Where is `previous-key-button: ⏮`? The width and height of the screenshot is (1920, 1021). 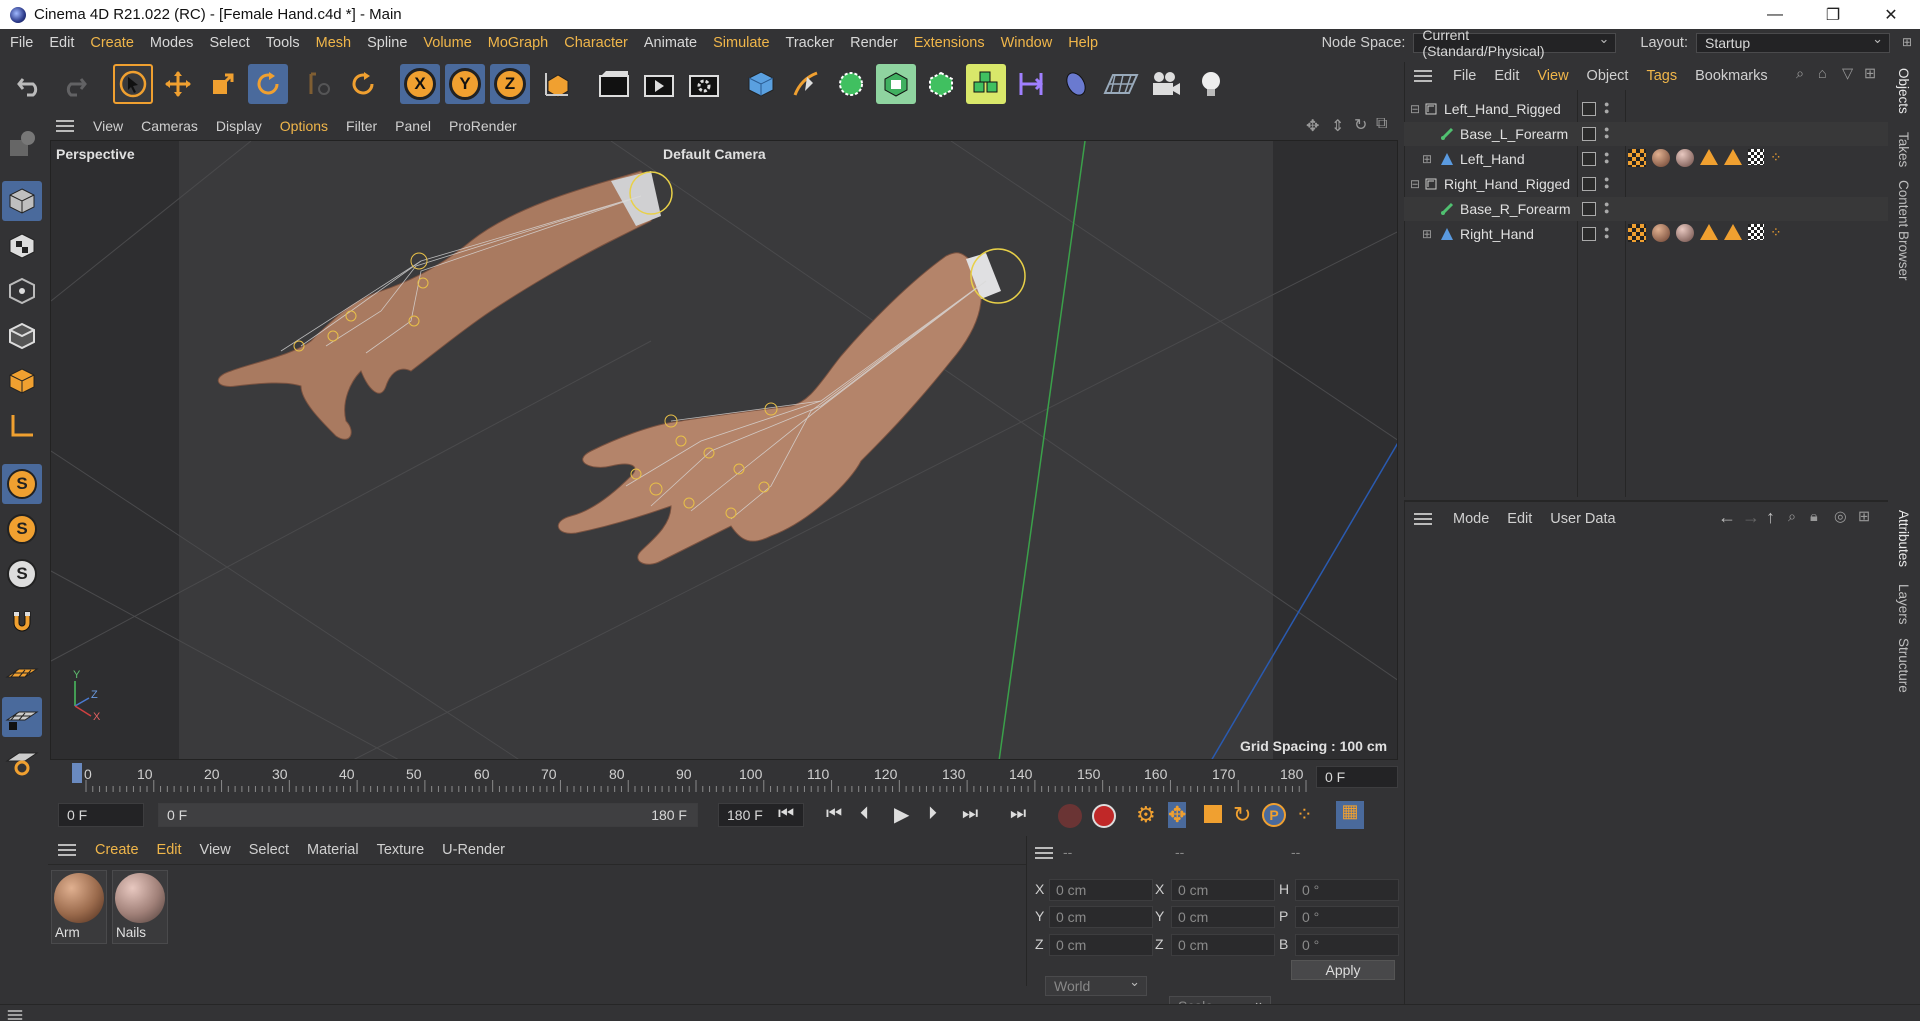 previous-key-button: ⏮ is located at coordinates (834, 813).